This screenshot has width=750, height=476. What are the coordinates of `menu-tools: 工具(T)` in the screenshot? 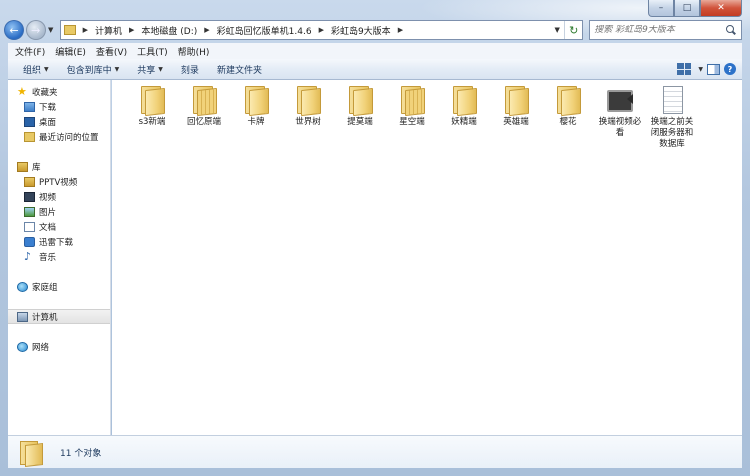 It's located at (152, 51).